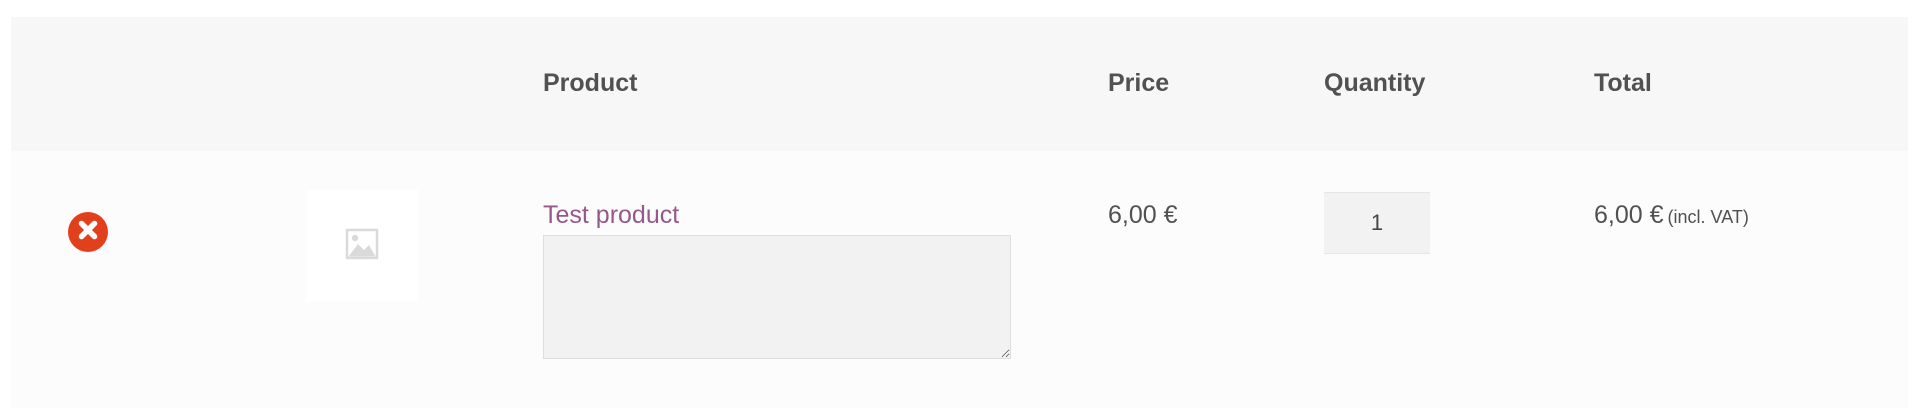 This screenshot has width=1920, height=420. I want to click on image-placeholder-icon, so click(362, 246).